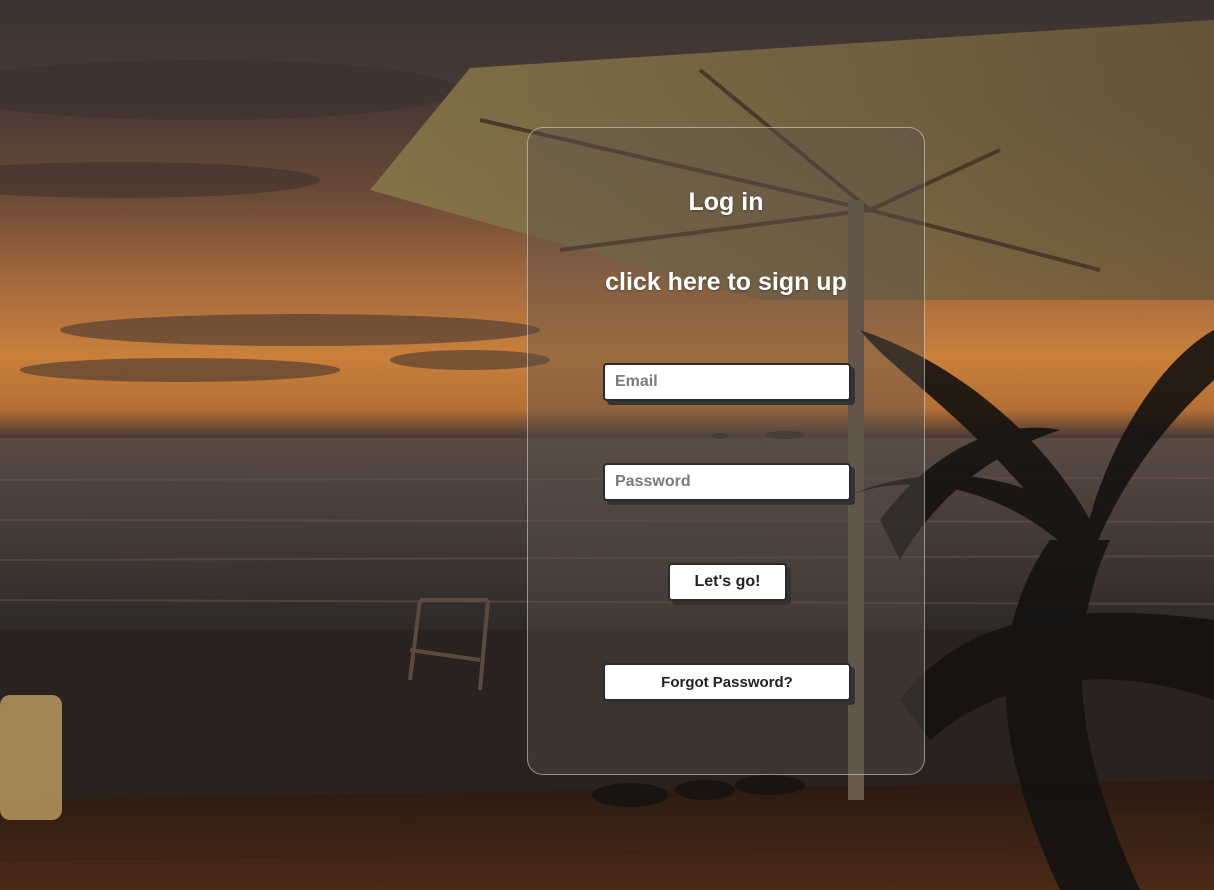 This screenshot has height=890, width=1214. Describe the element at coordinates (726, 282) in the screenshot. I see `signup-link: click here to sign up` at that location.